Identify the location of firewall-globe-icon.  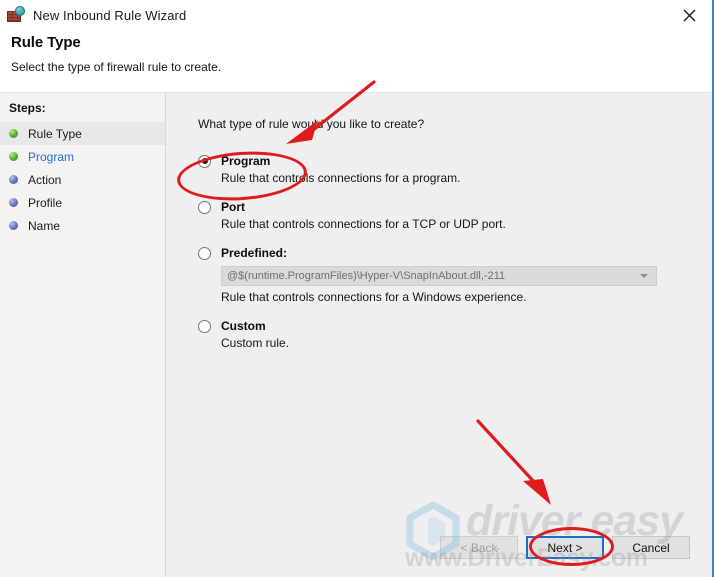
(16, 15).